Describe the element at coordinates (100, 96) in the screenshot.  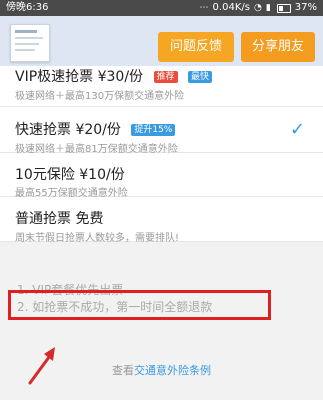
I see `option-subtitle: 极速网络＋最高130万保额交通意外险` at that location.